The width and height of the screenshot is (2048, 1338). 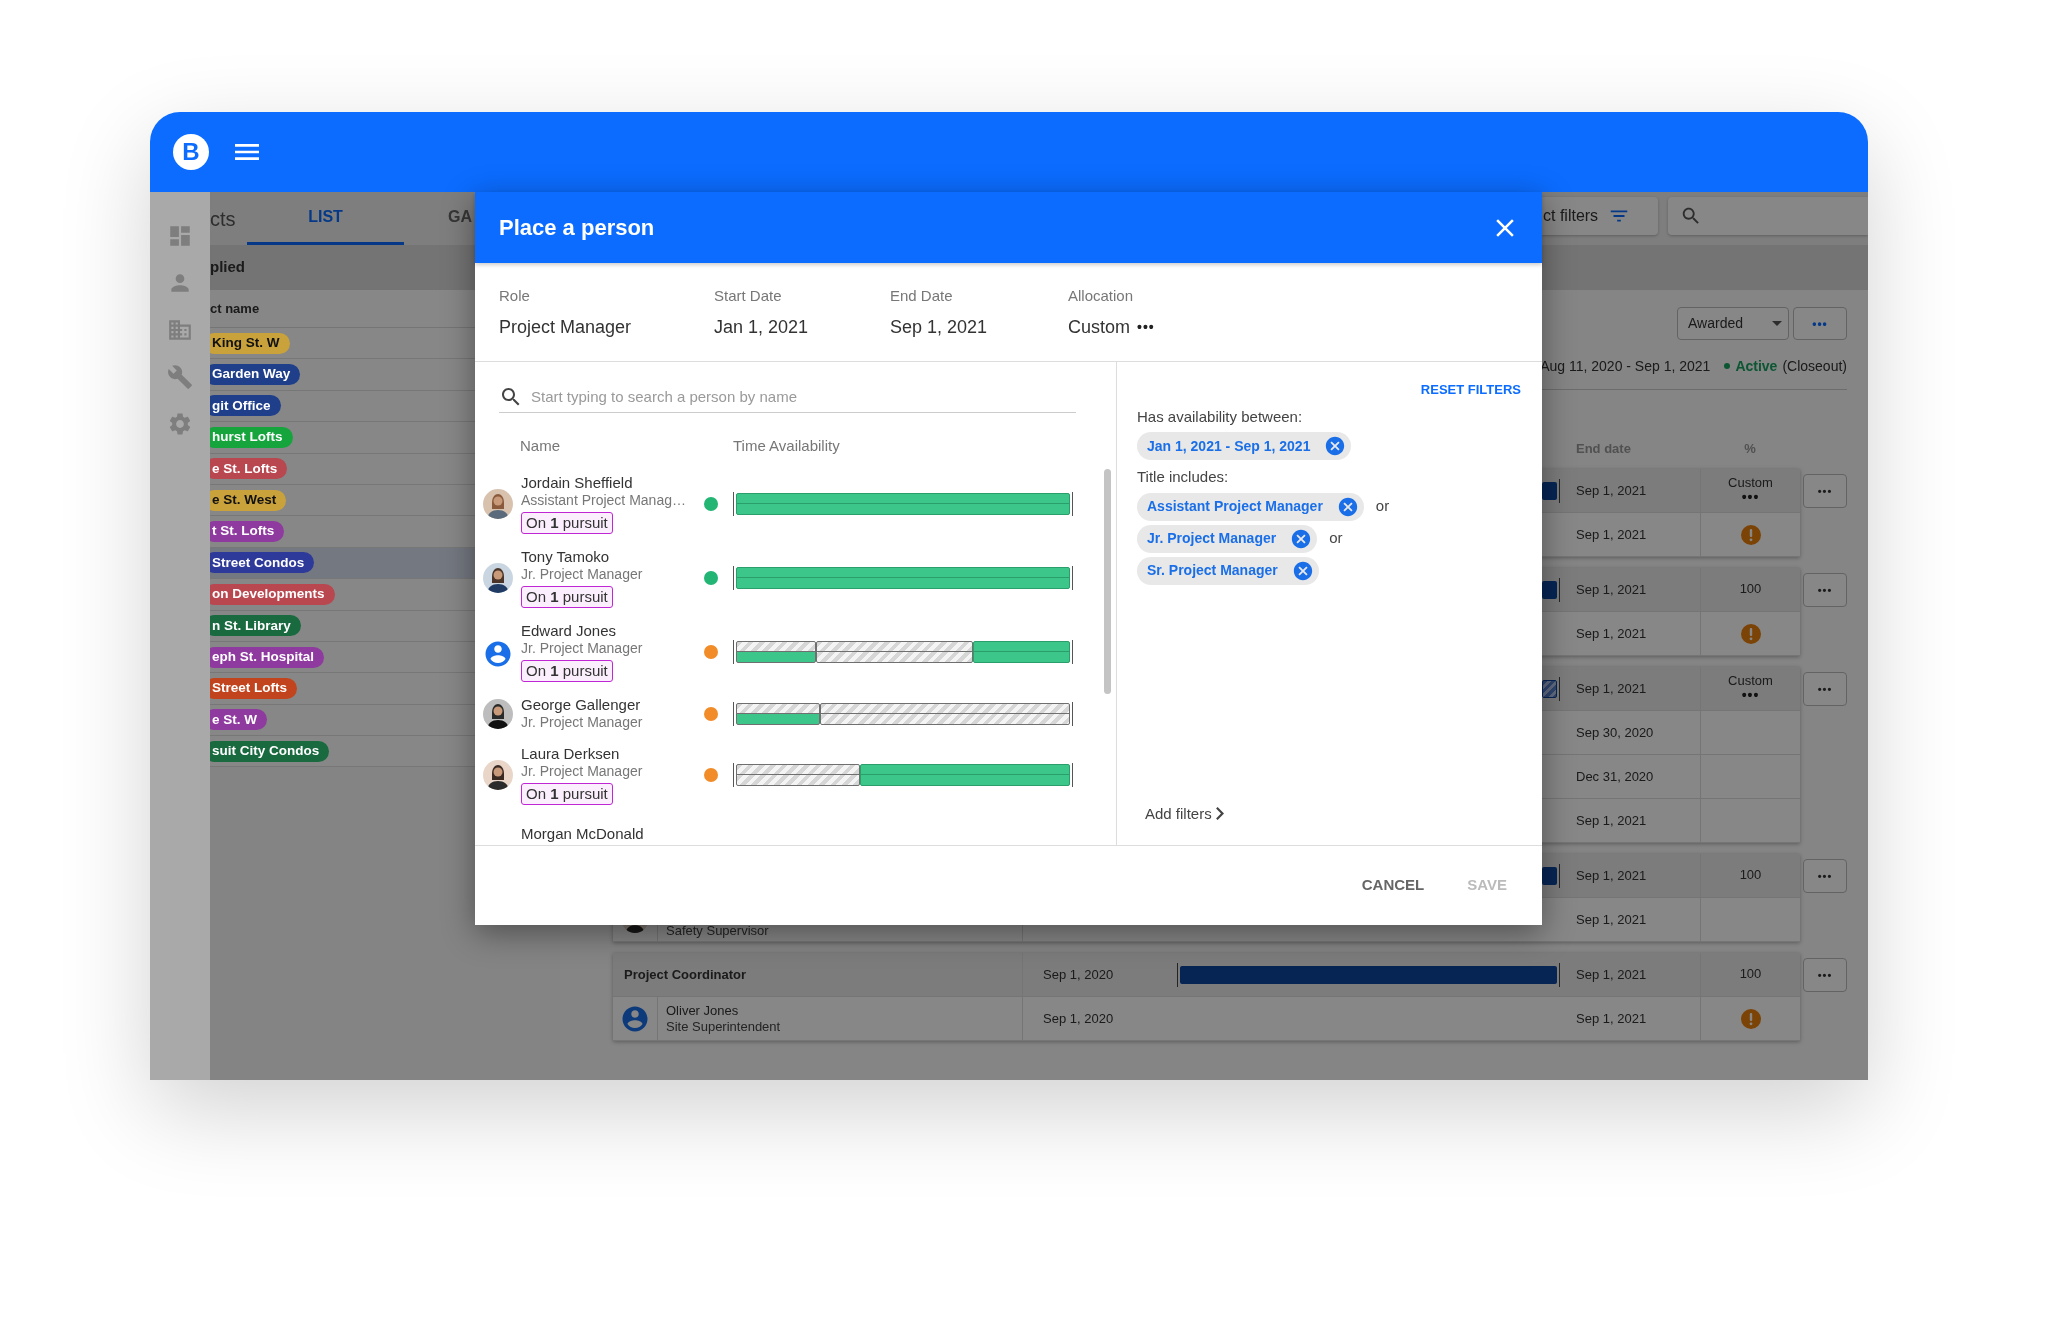 What do you see at coordinates (255, 626) in the screenshot?
I see `project-tag: n St. Library` at bounding box center [255, 626].